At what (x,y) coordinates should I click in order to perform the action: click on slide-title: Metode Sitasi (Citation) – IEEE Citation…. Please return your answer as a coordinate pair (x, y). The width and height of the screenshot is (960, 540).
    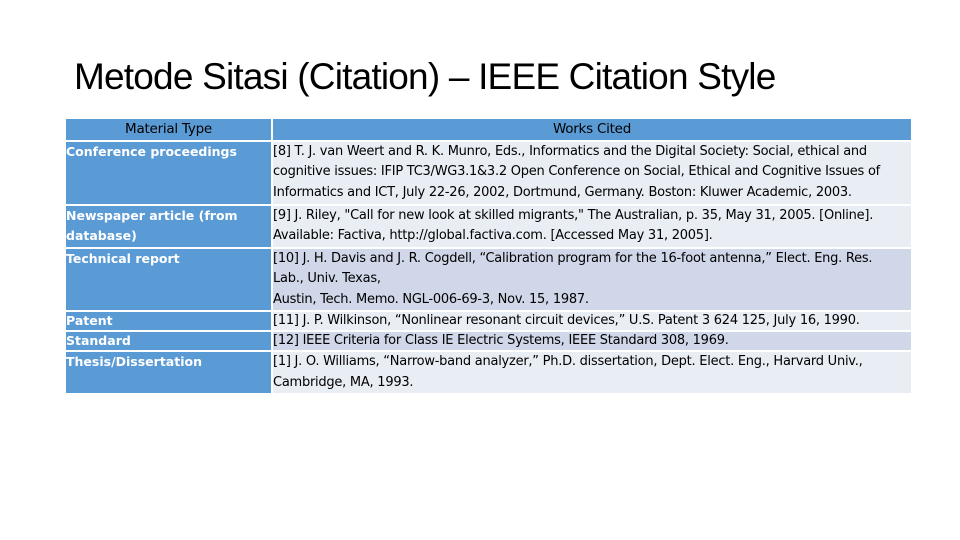
    Looking at the image, I should click on (425, 76).